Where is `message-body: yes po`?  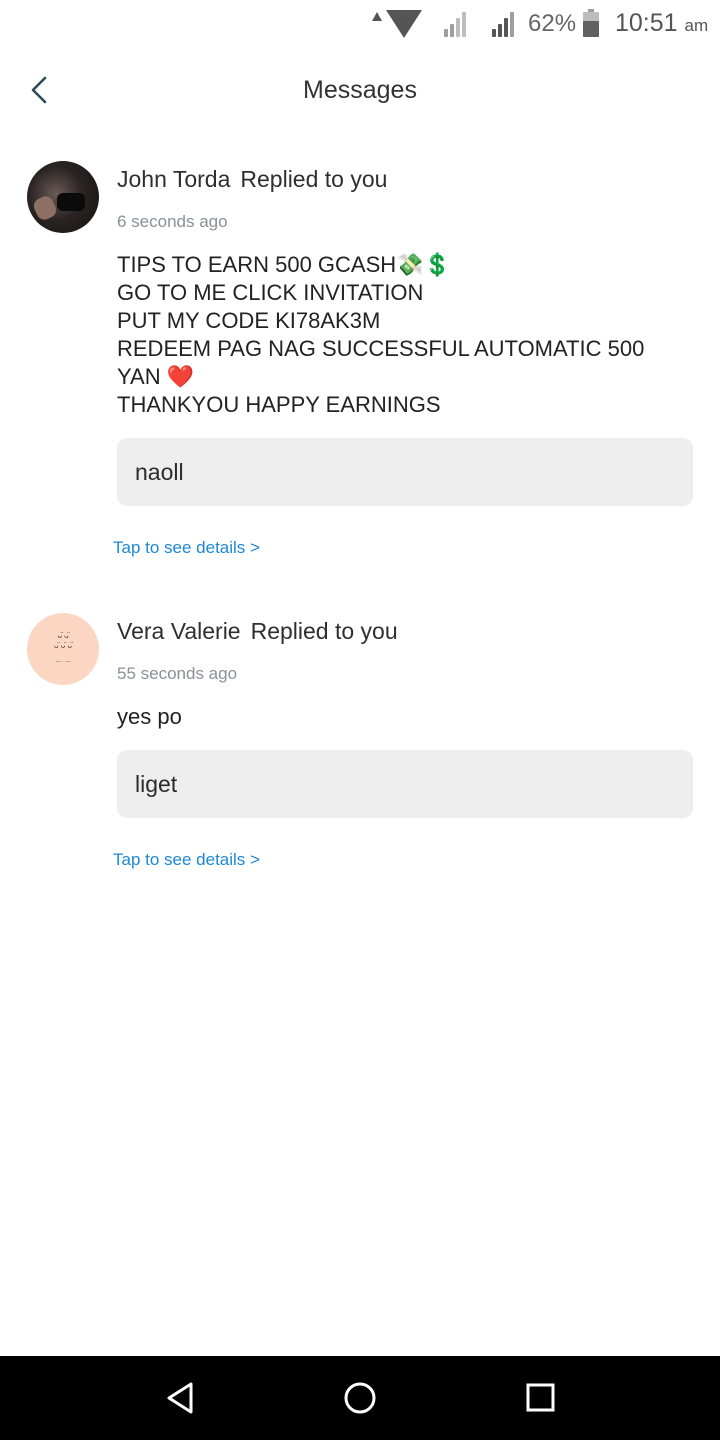
message-body: yes po is located at coordinates (407, 717).